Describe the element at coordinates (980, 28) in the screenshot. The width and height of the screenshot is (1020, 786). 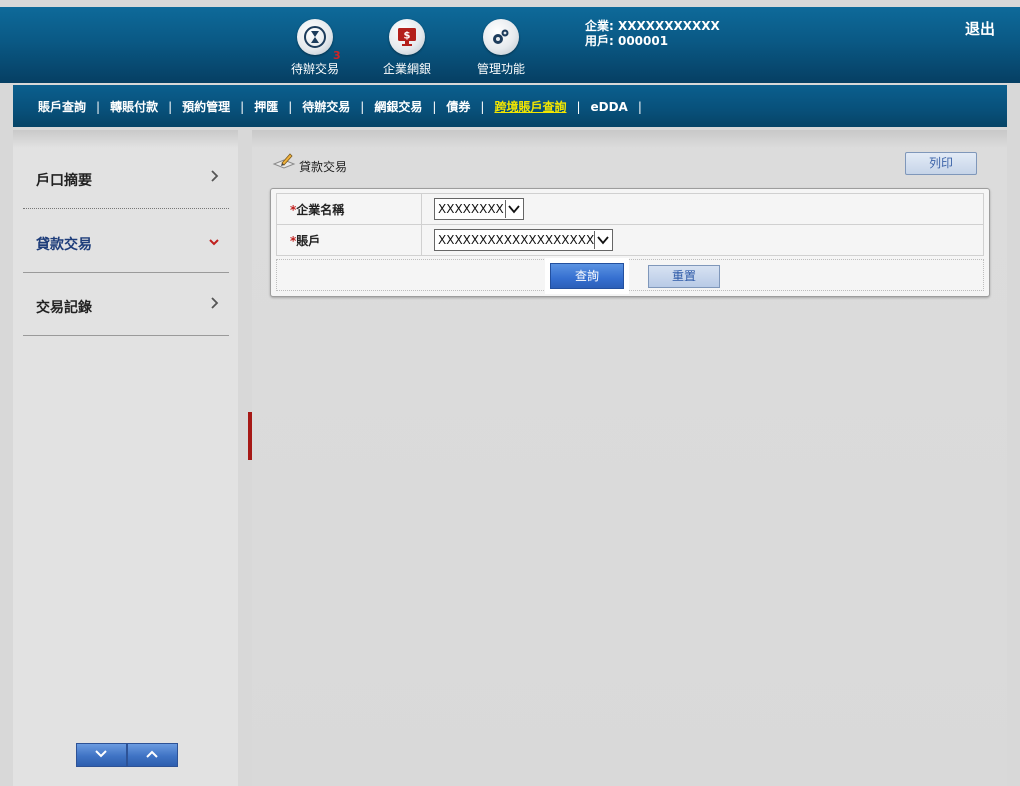
I see `logout-link: 退出` at that location.